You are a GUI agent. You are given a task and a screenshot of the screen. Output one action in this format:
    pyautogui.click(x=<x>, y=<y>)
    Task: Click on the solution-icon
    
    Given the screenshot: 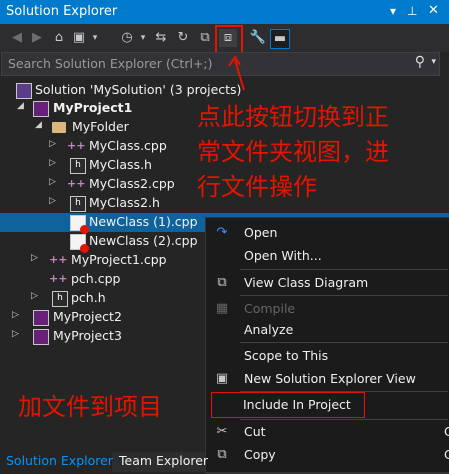 What is the action you would take?
    pyautogui.click(x=24, y=91)
    